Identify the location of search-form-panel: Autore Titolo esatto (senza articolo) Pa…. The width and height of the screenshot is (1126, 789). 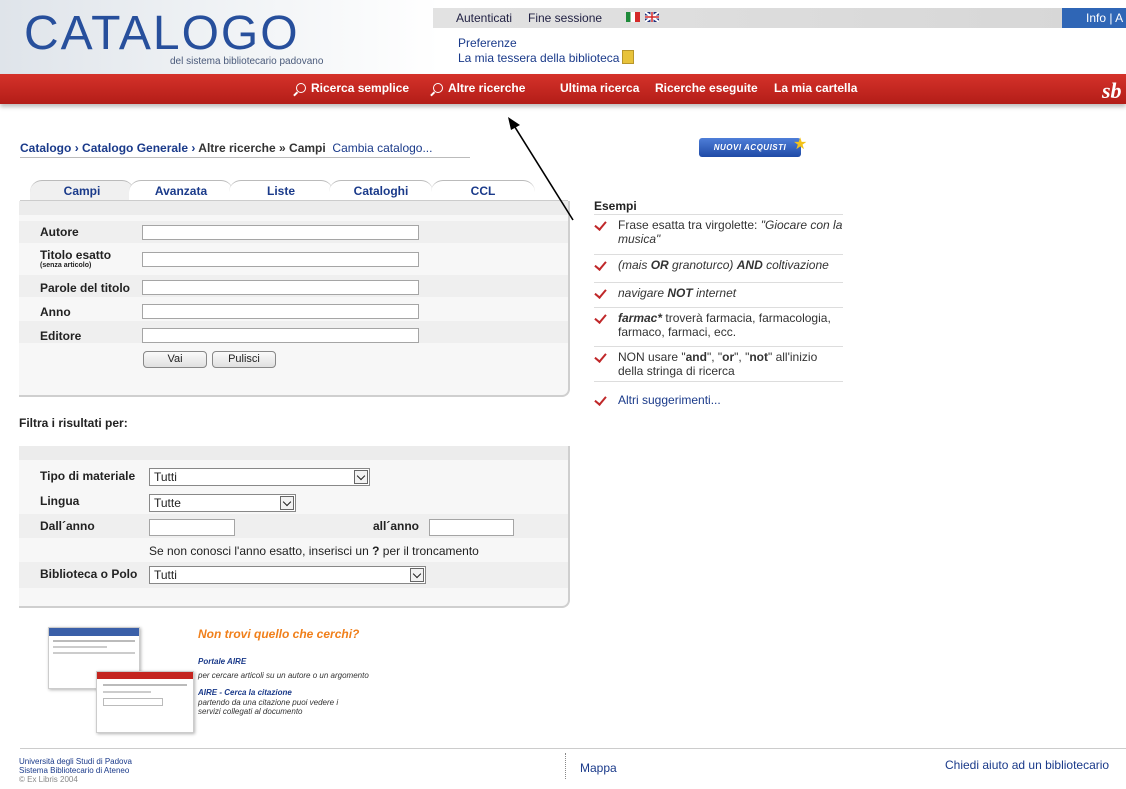
(294, 299).